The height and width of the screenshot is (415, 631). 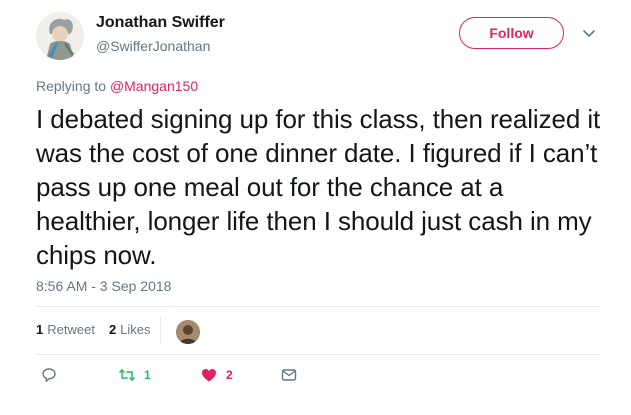 What do you see at coordinates (147, 375) in the screenshot?
I see `retweet-count: 1` at bounding box center [147, 375].